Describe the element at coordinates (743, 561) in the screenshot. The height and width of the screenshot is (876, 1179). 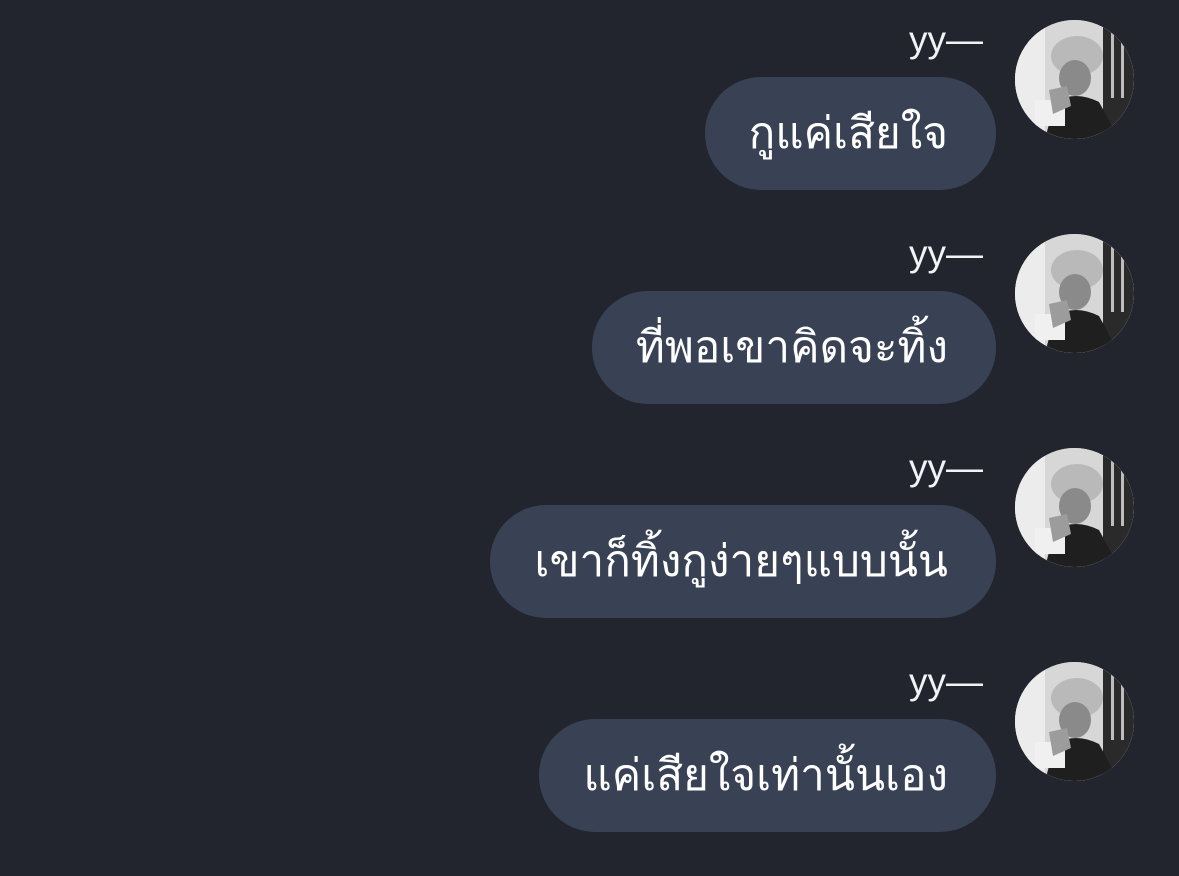
I see `message-bubble: เขาก็ทิ้งกูง่ายๆแบบนั้น` at that location.